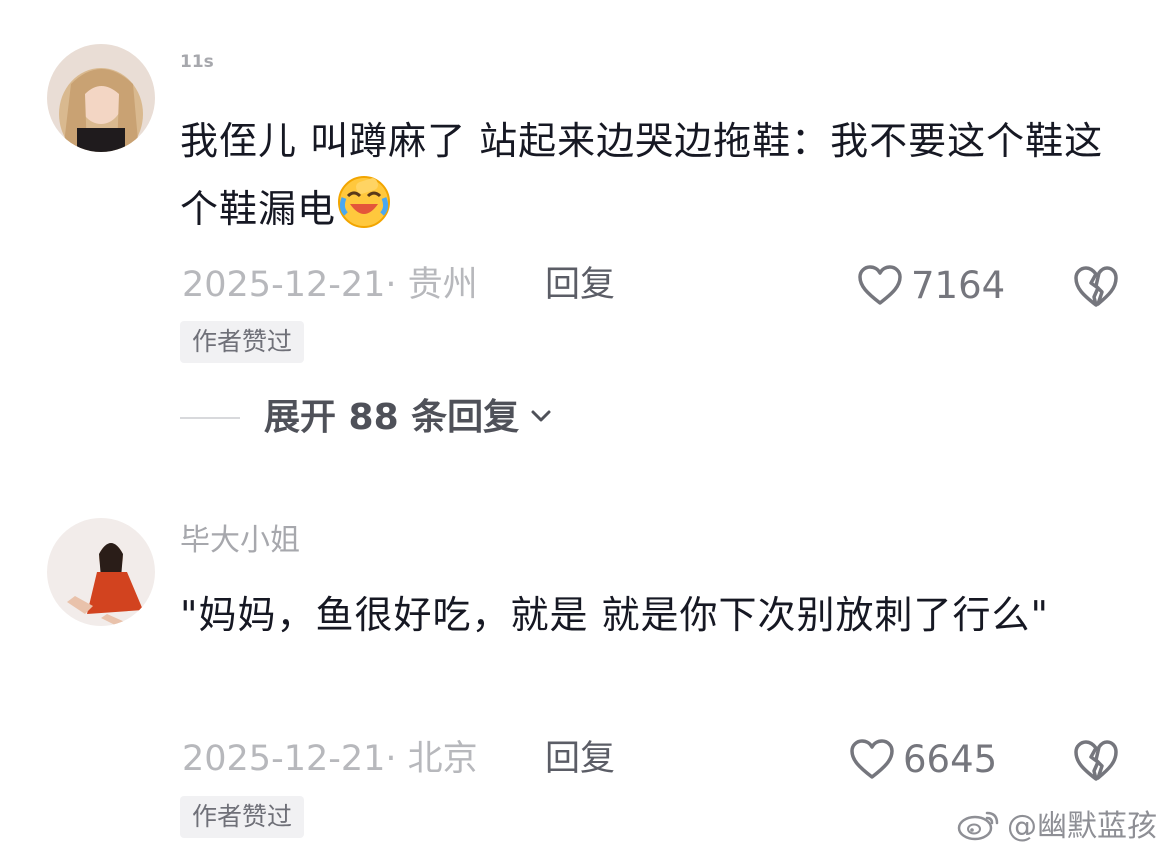 This screenshot has height=857, width=1169. Describe the element at coordinates (615, 615) in the screenshot. I see `comment-text-2: "妈妈，鱼很好吃，就是 就是你下次别放刺了行么"` at that location.